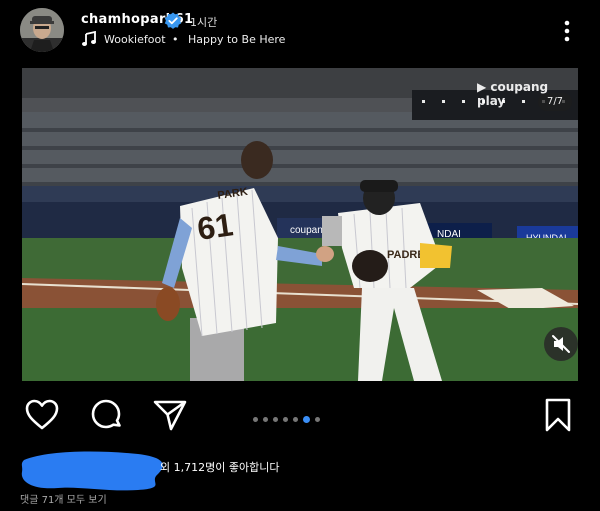 This screenshot has height=511, width=600. What do you see at coordinates (42, 415) in the screenshot?
I see `heart-icon` at bounding box center [42, 415].